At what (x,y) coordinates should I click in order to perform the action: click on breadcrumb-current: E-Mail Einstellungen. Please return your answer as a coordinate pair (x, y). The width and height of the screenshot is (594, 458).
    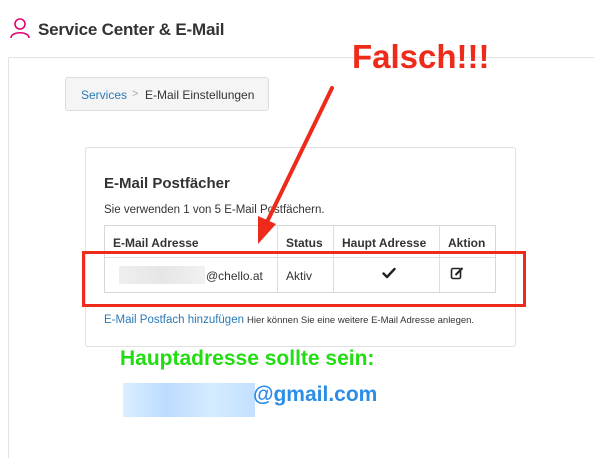
    Looking at the image, I should click on (200, 95).